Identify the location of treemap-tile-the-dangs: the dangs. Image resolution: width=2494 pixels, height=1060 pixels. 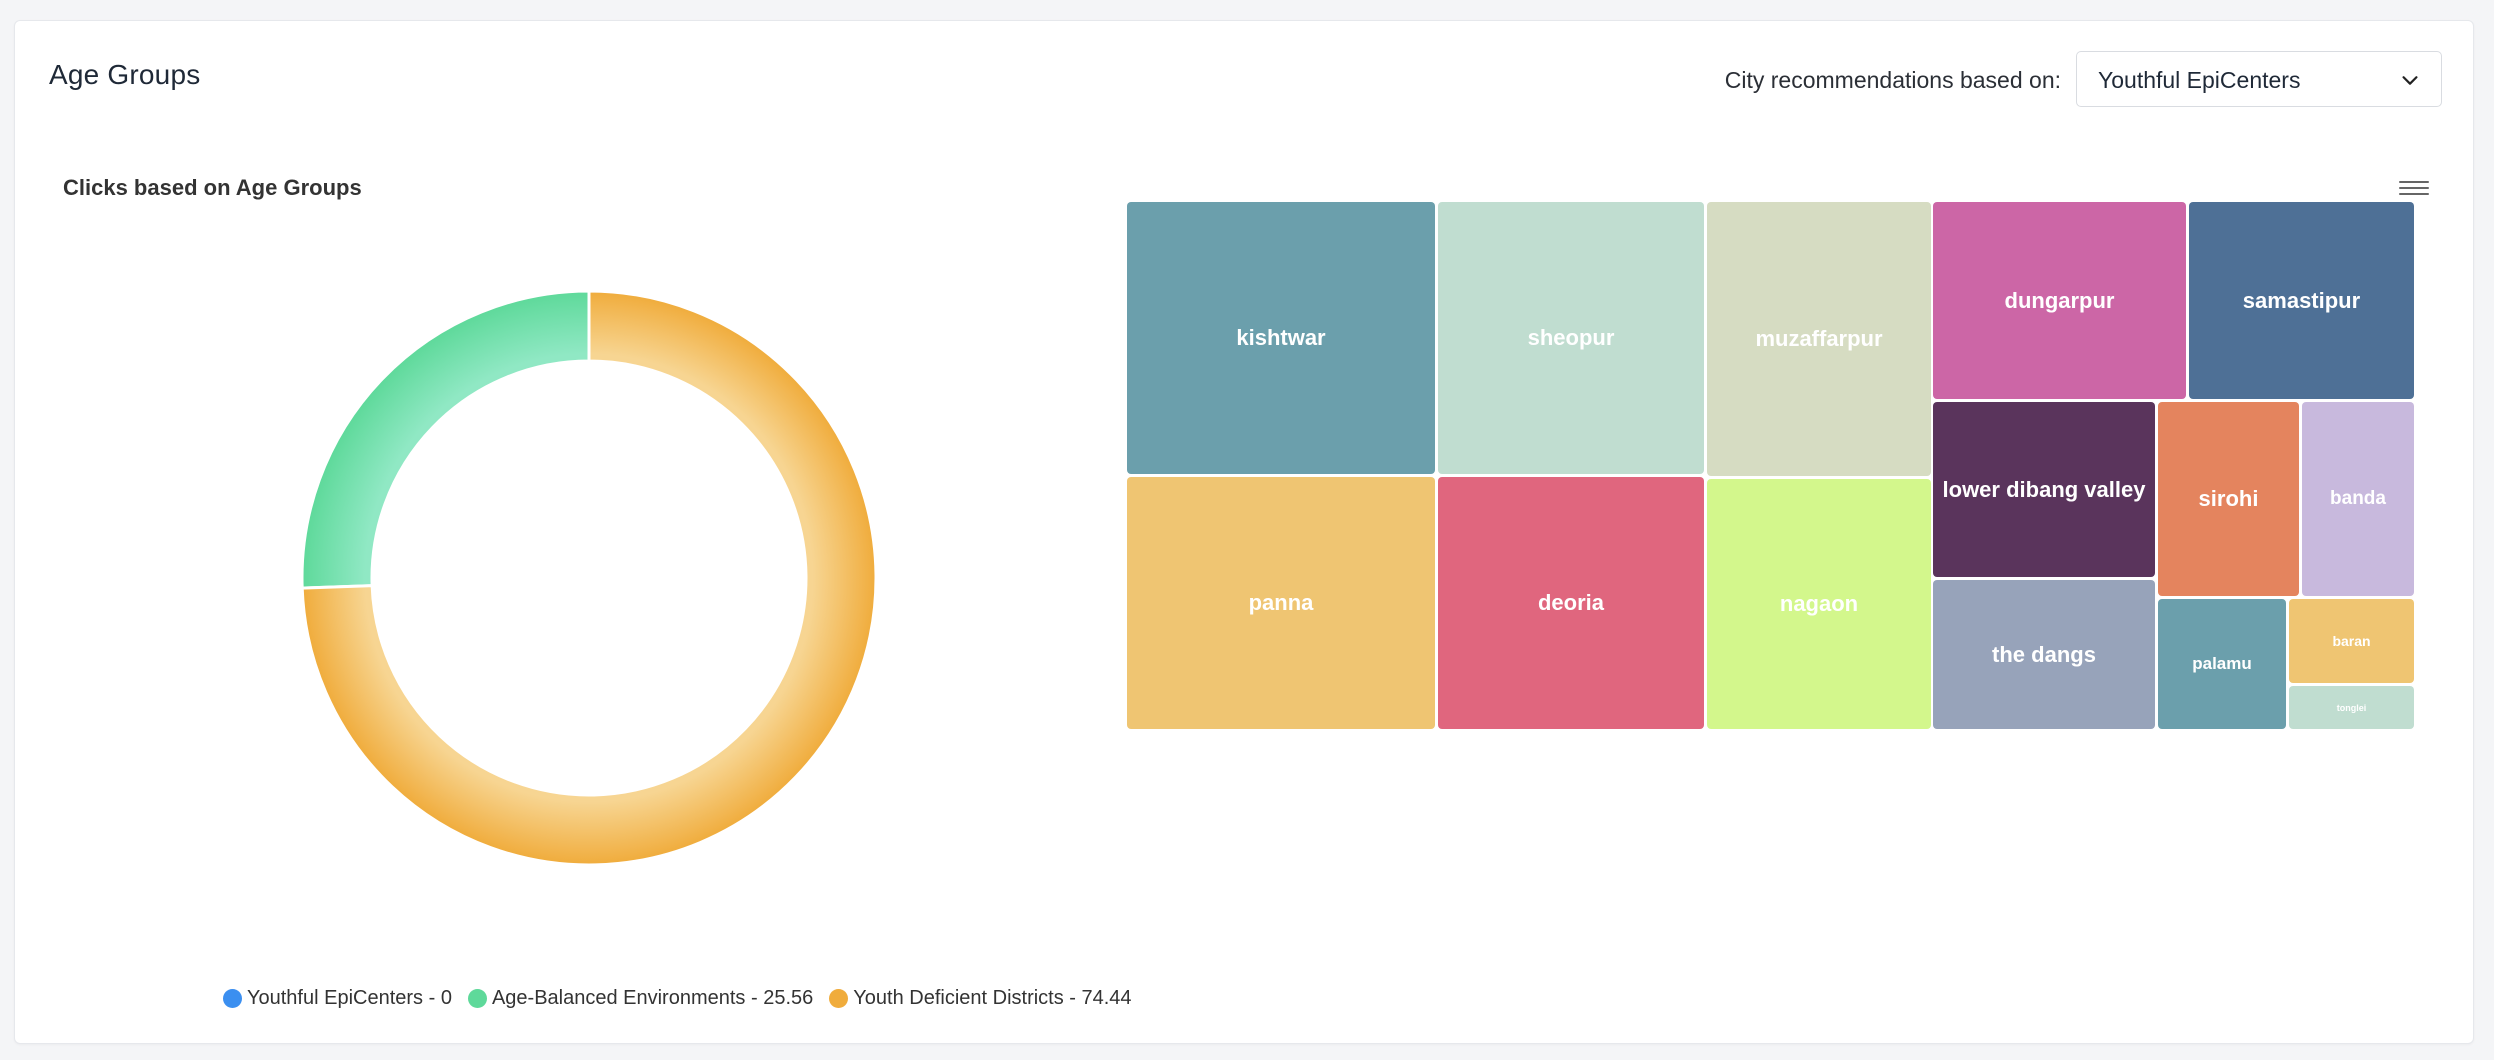
(2044, 654).